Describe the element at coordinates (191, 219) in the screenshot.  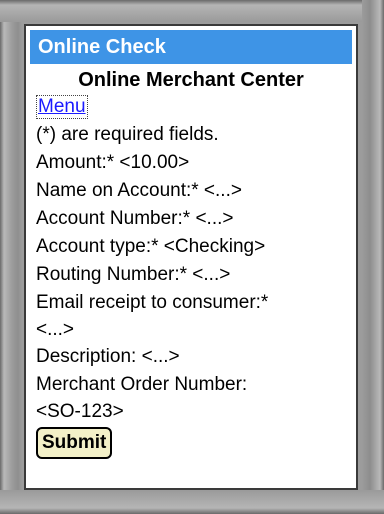
I see `account-number-field: Account Number:* <...>` at that location.